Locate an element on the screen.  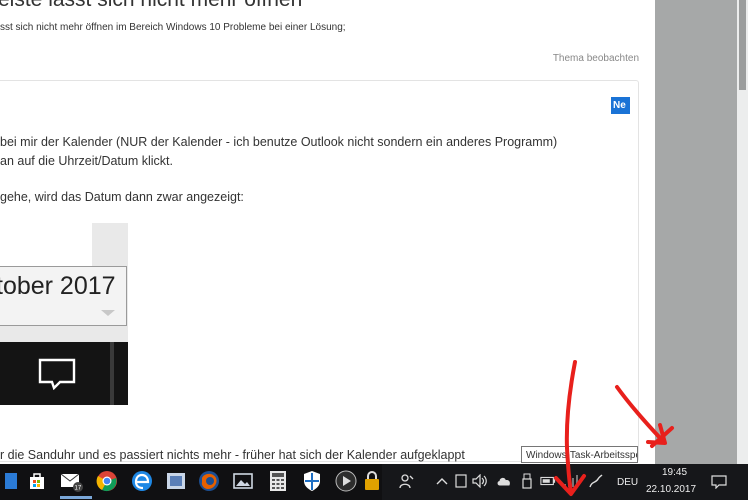
red-arrow-right is located at coordinates (639, 413).